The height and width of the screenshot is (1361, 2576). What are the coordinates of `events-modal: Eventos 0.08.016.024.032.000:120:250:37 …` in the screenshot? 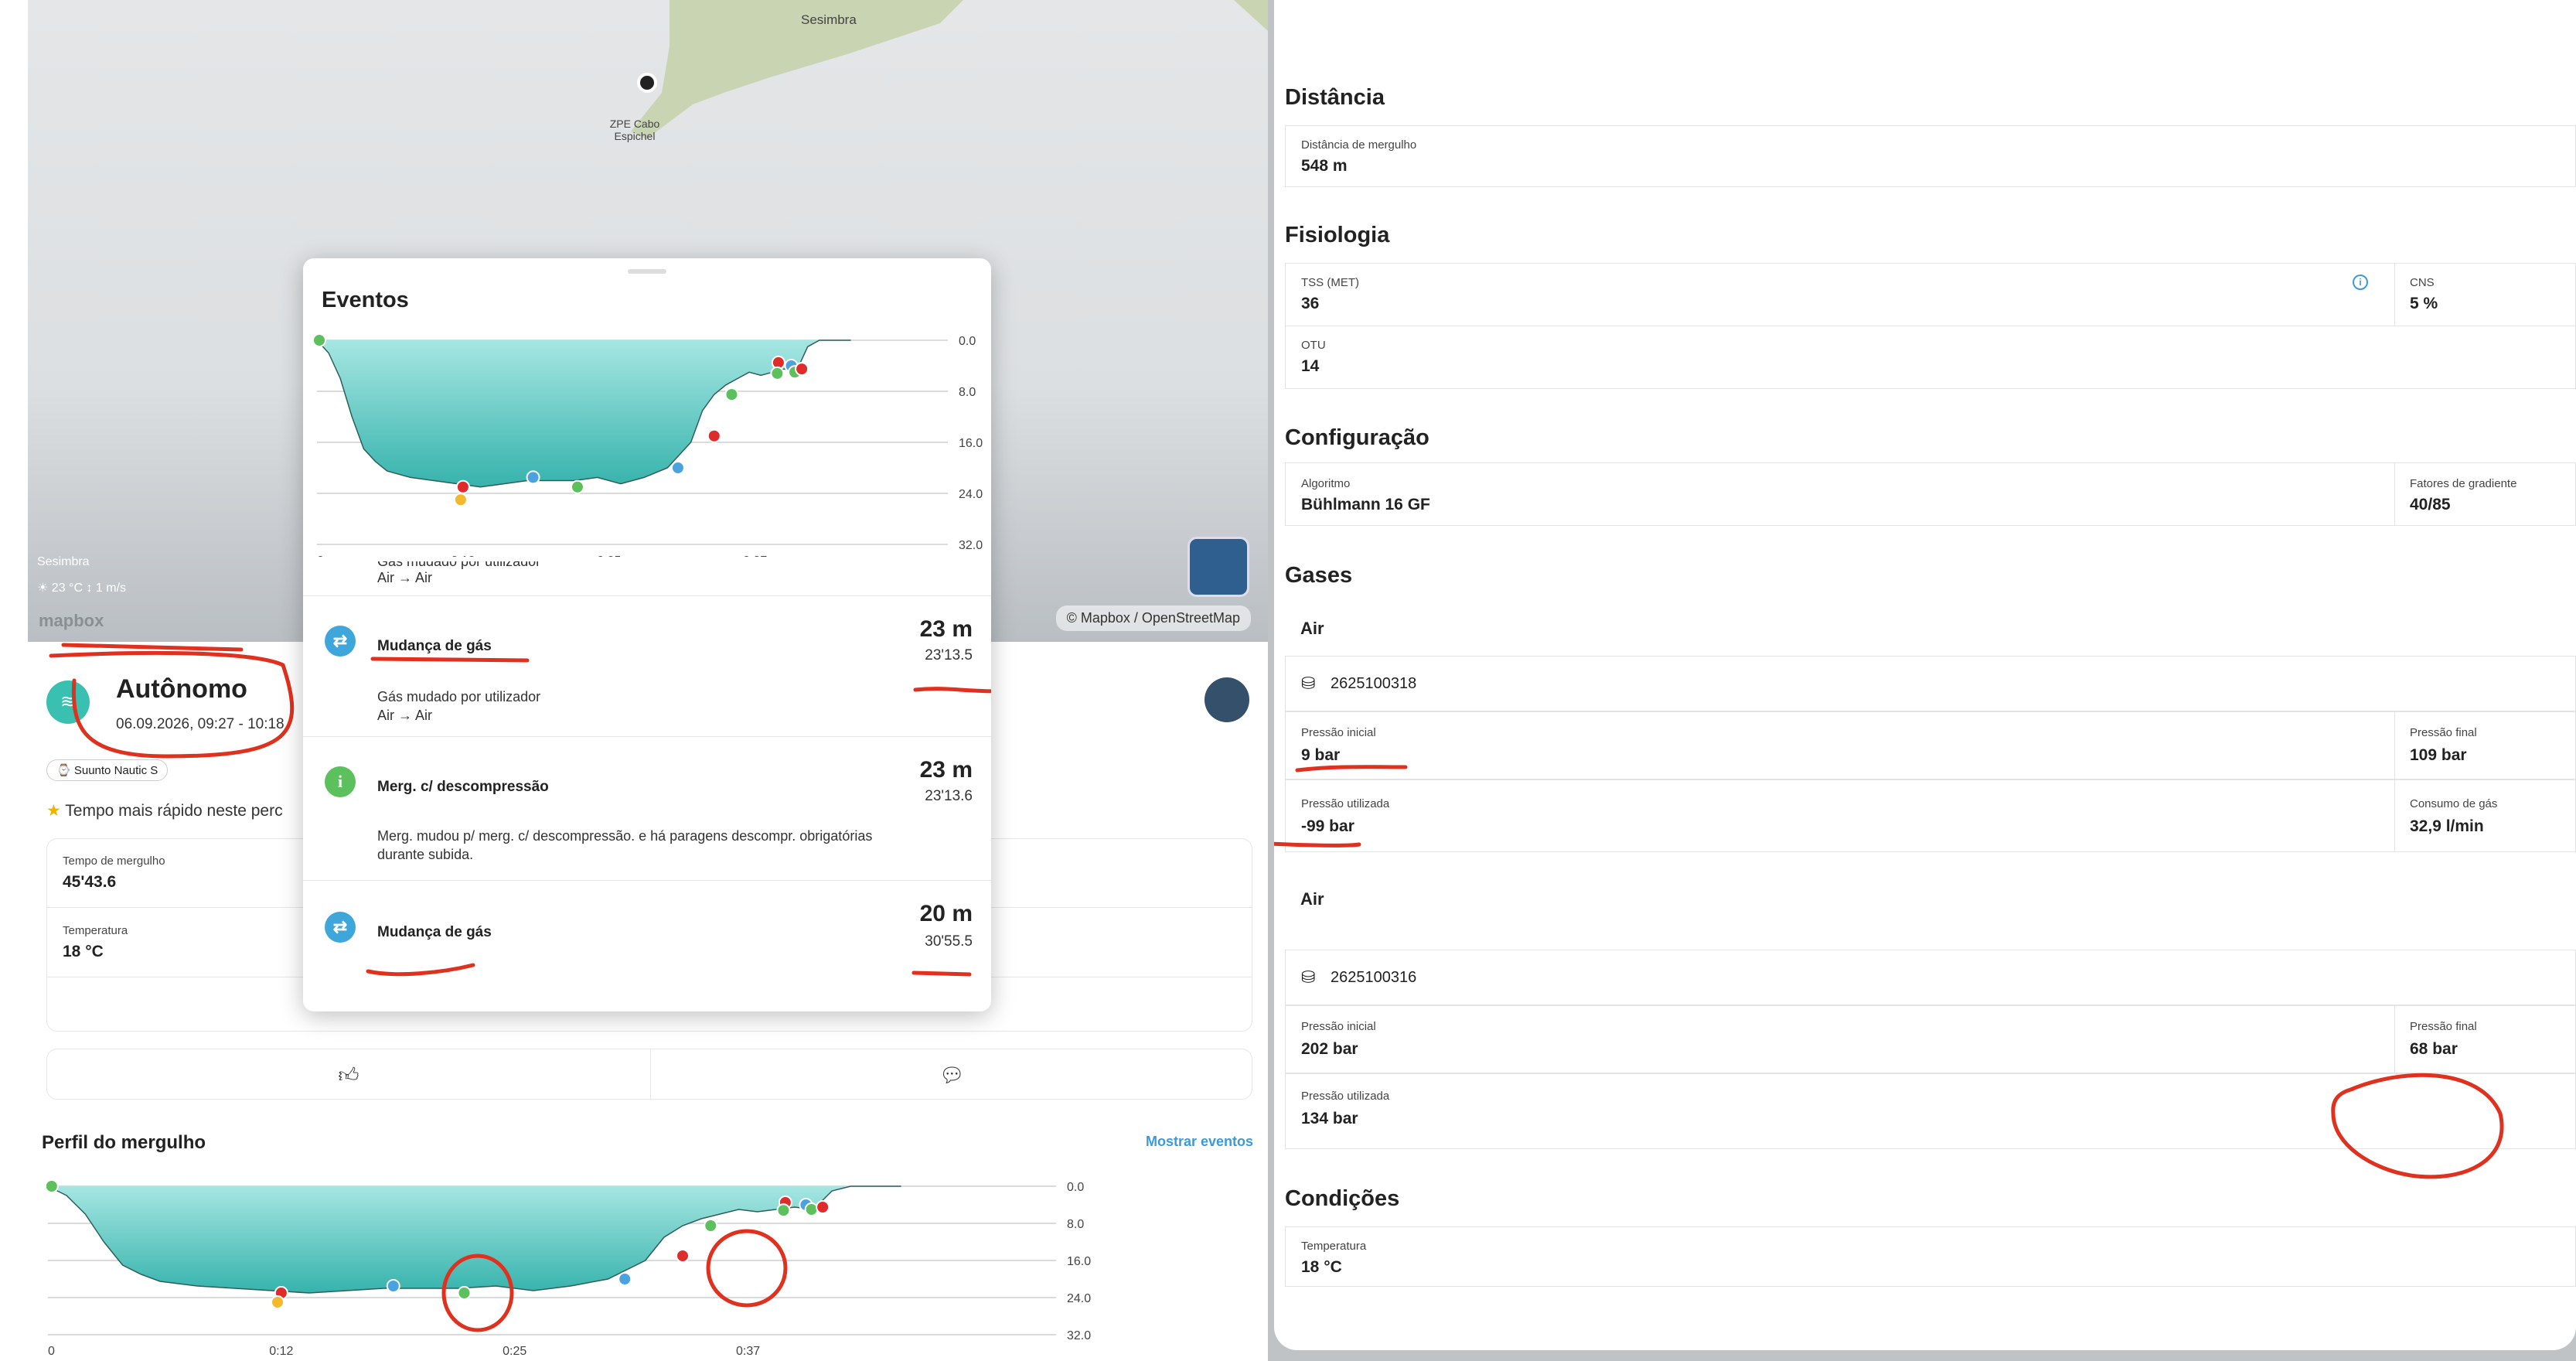 It's located at (647, 634).